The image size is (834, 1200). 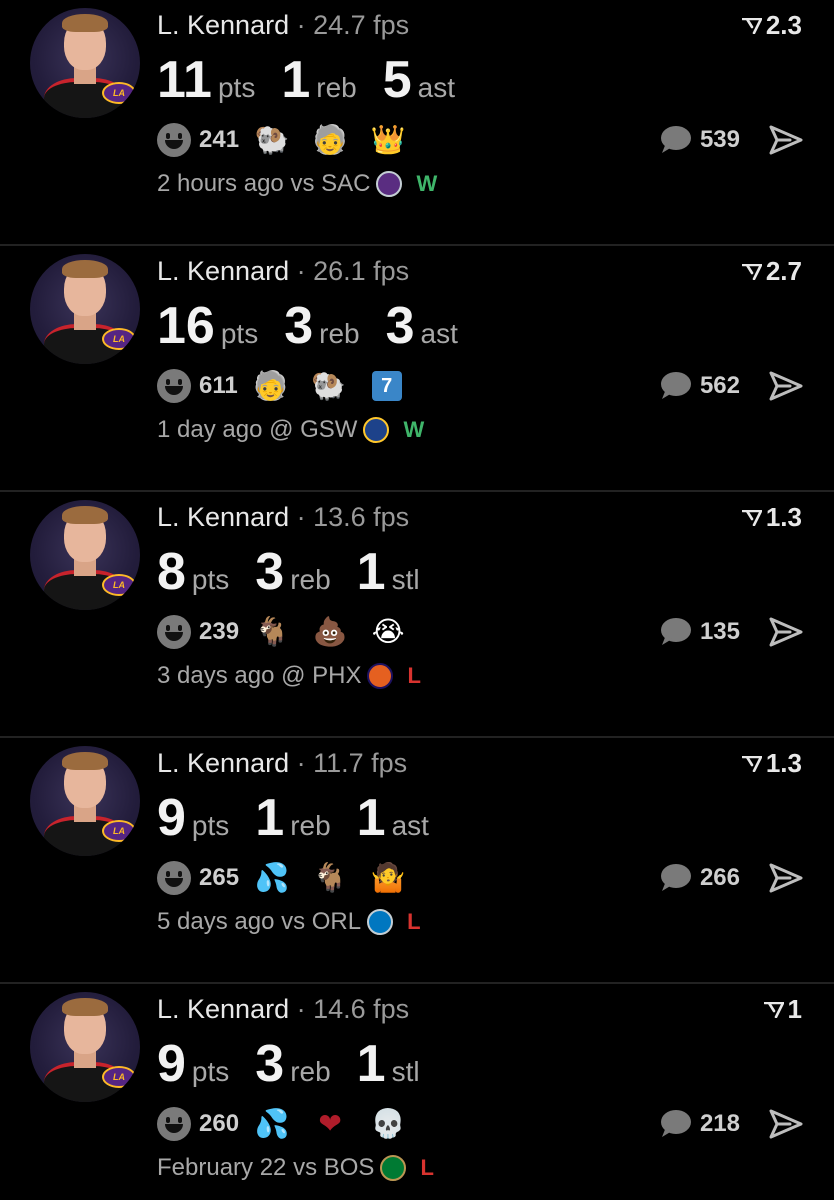 What do you see at coordinates (397, 80) in the screenshot?
I see `stat-ast-value: 5` at bounding box center [397, 80].